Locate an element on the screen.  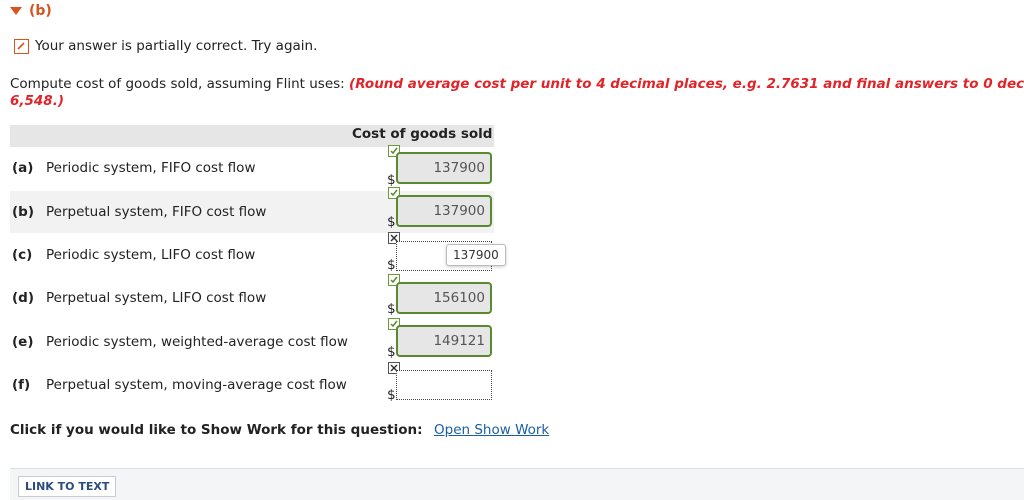
row-letter: (d) is located at coordinates (23, 298).